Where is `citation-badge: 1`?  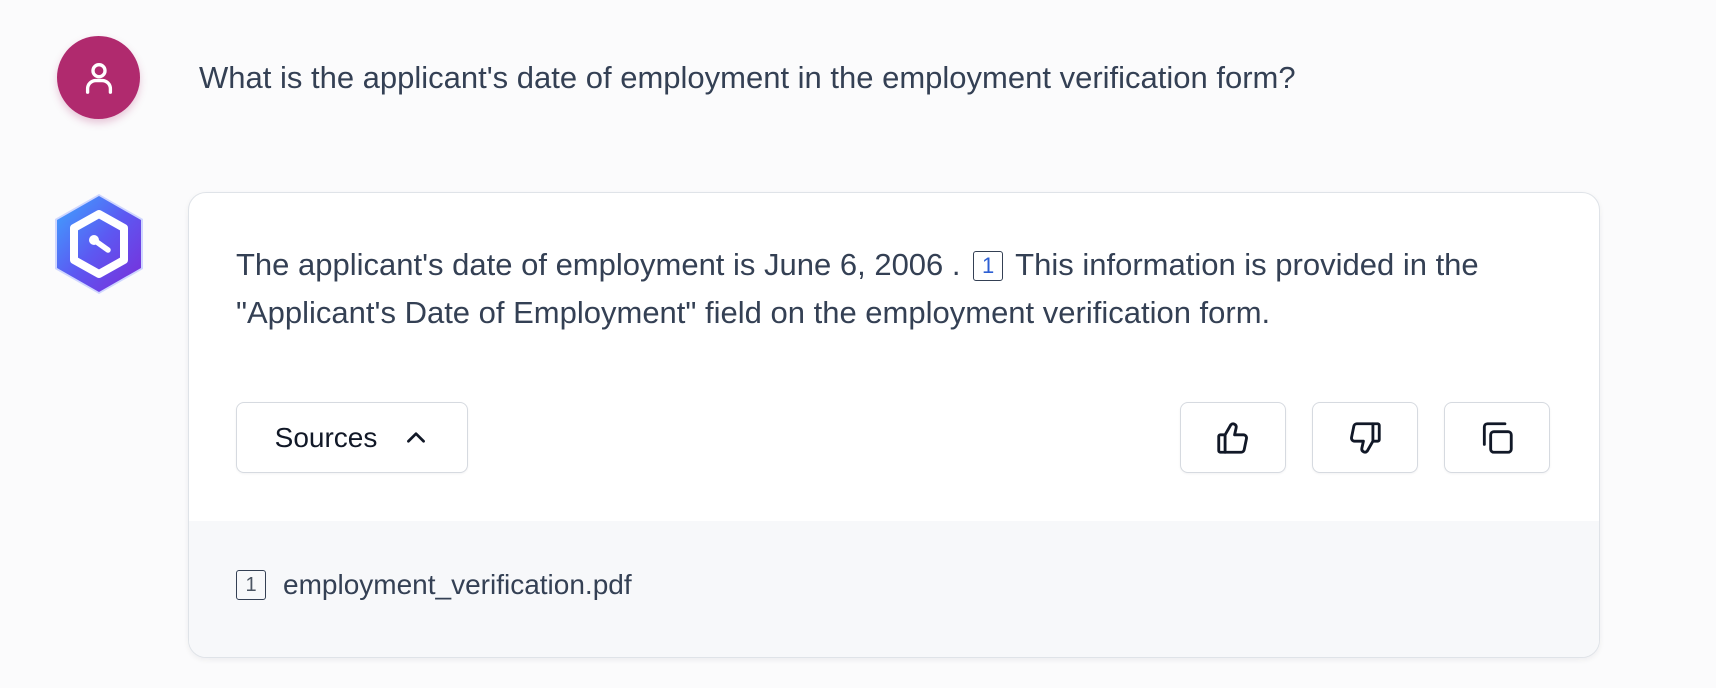 citation-badge: 1 is located at coordinates (988, 266).